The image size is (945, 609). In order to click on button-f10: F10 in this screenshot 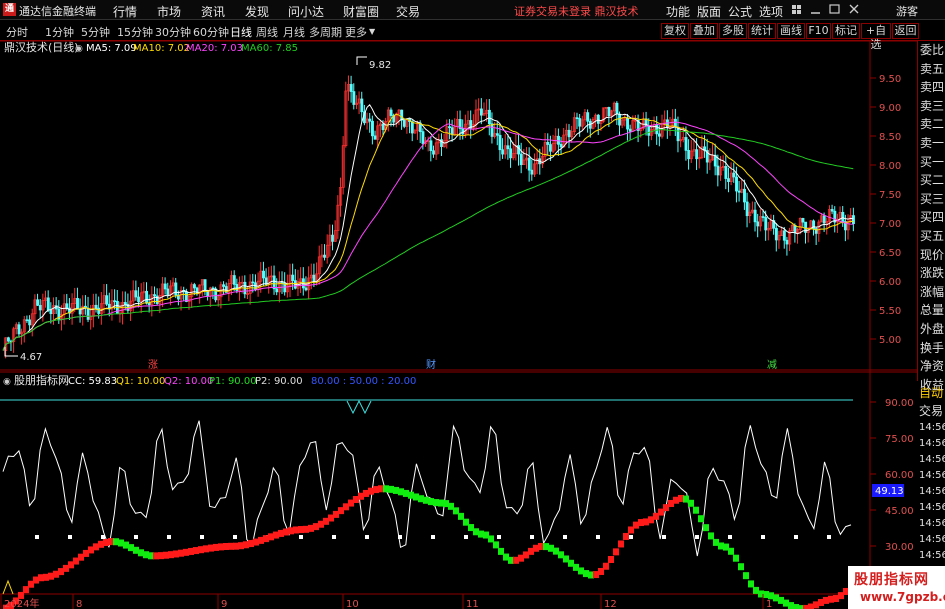, I will do `click(818, 31)`.